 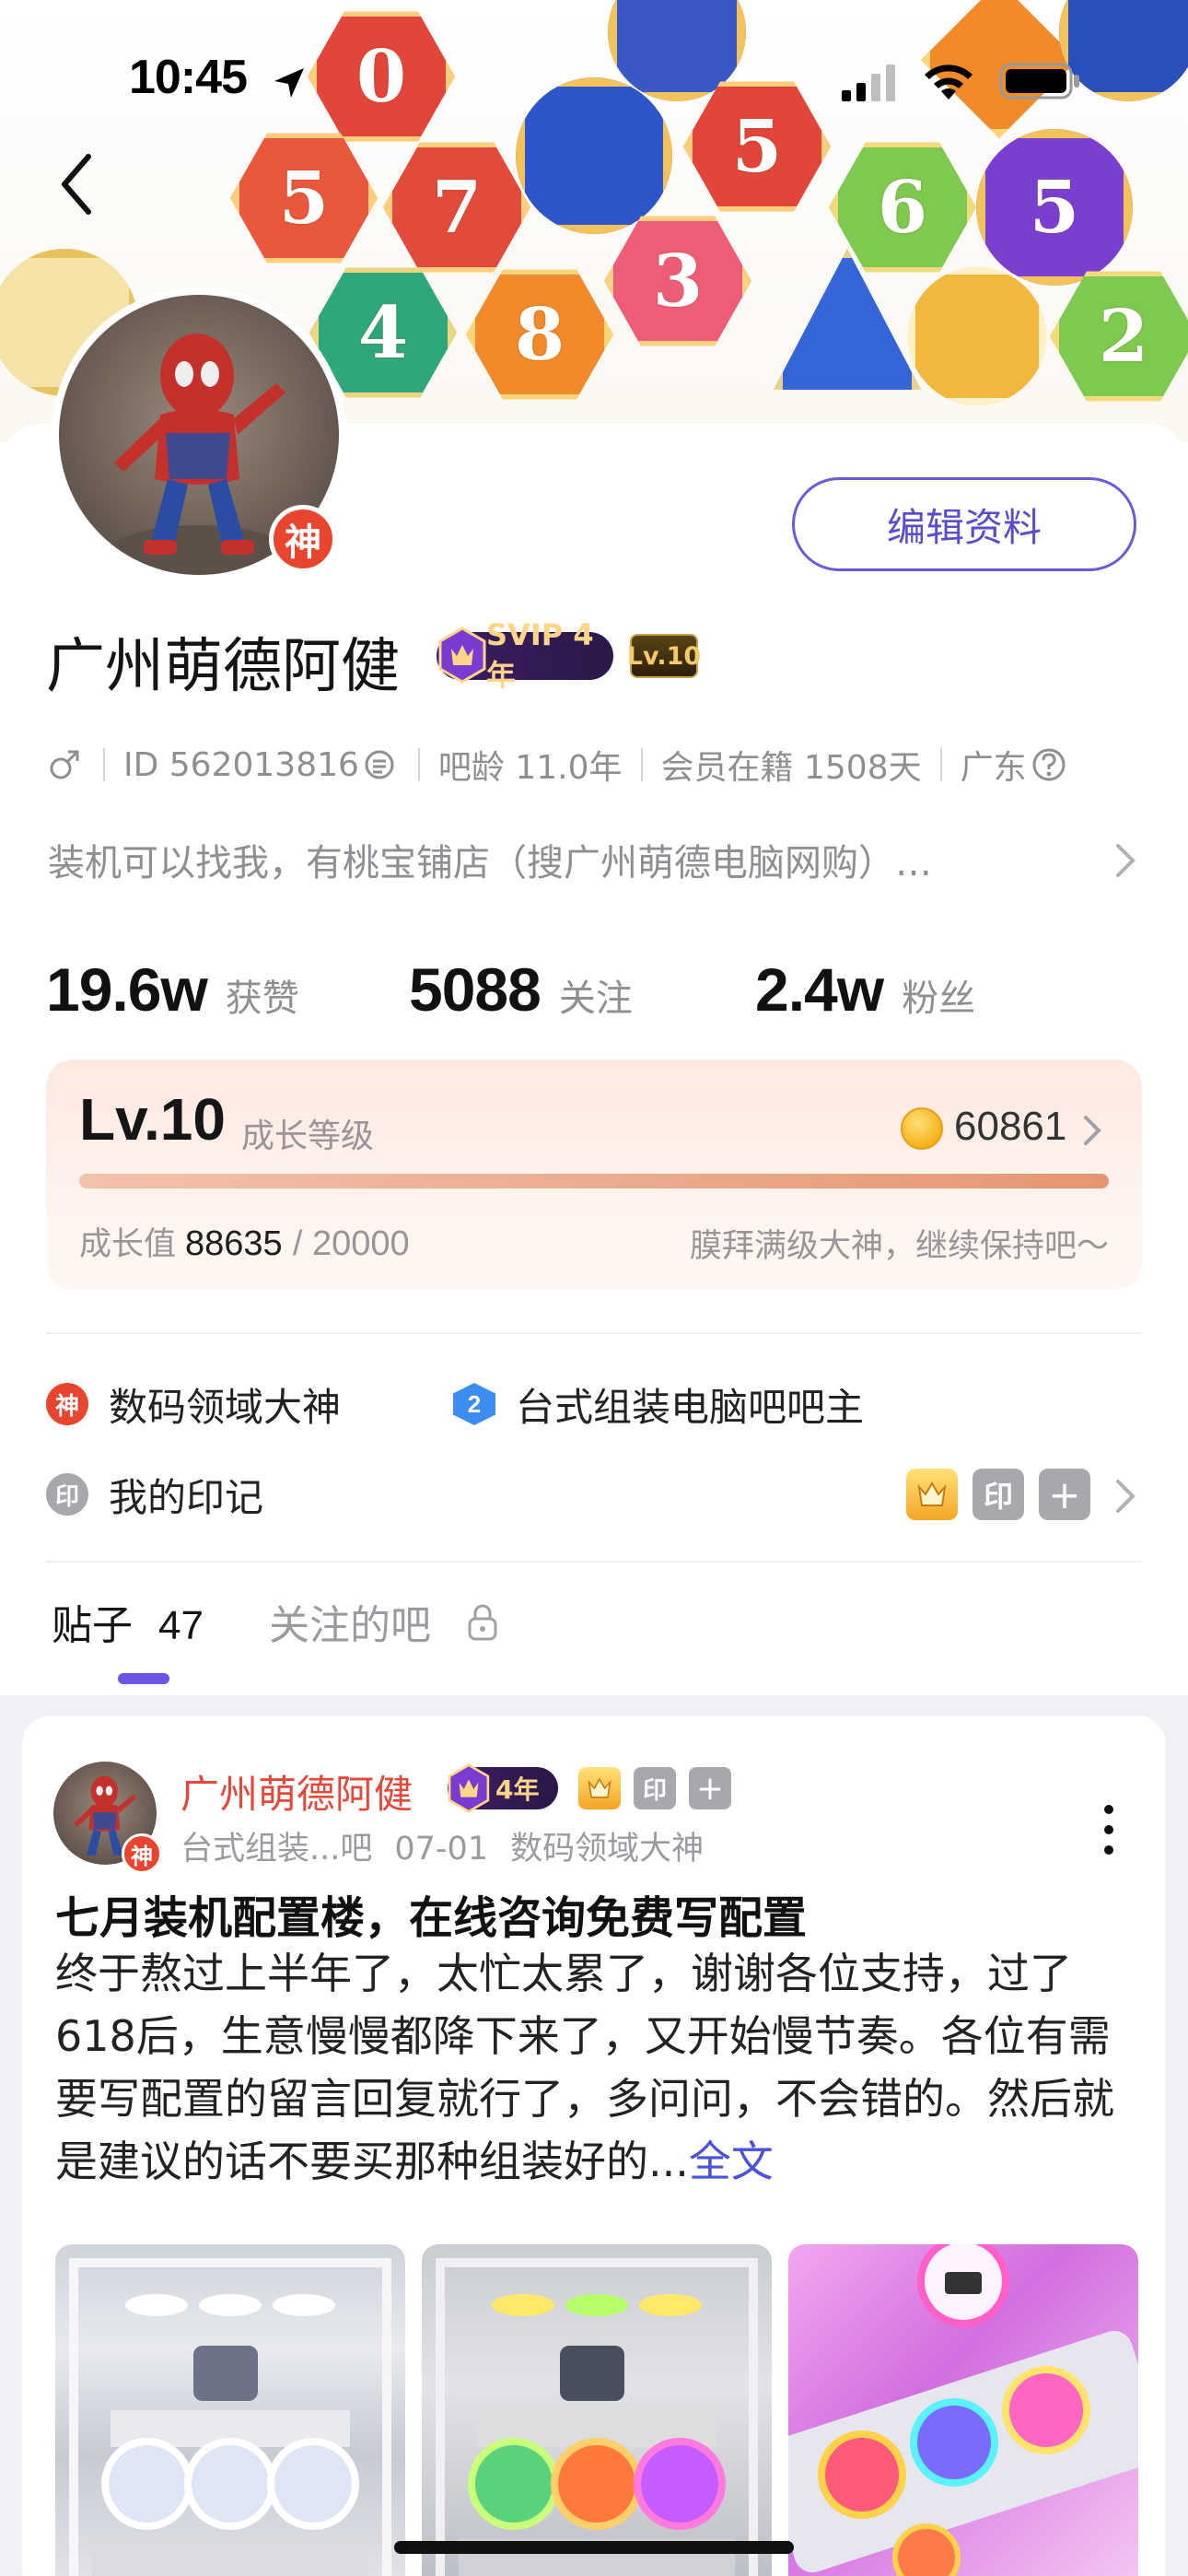 I want to click on status-bar: 10:45, so click(x=594, y=83).